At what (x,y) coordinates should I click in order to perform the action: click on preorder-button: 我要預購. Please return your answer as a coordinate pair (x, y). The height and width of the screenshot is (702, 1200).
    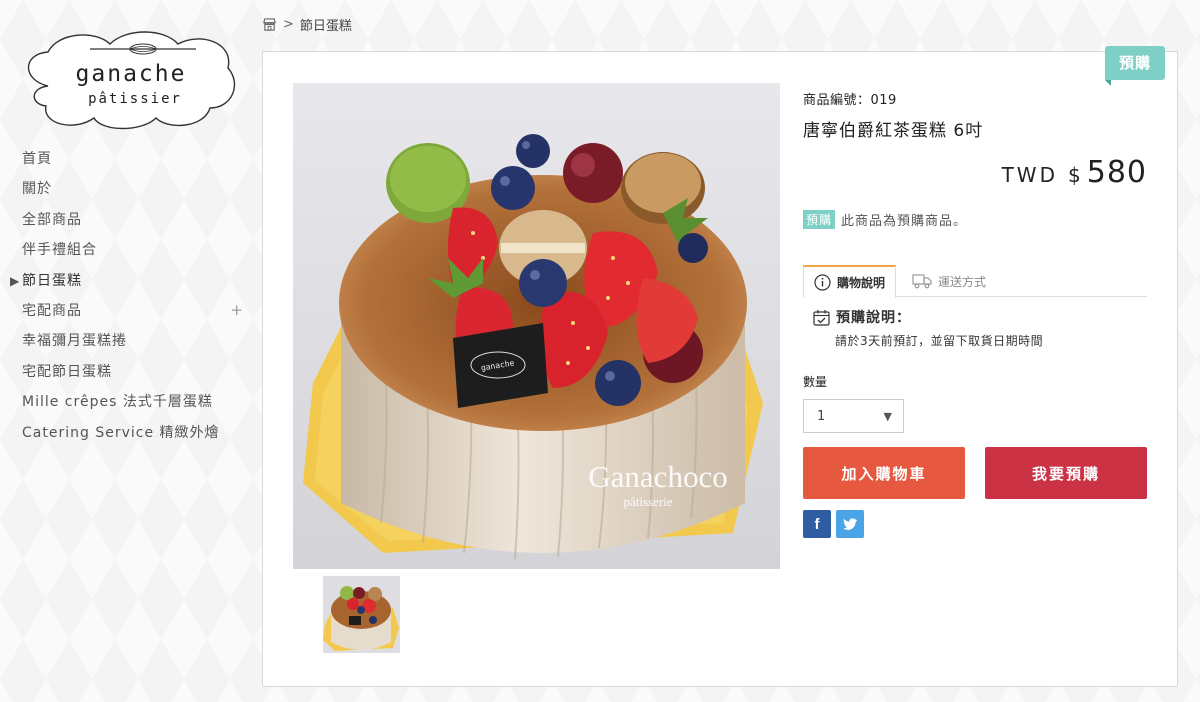
    Looking at the image, I should click on (1066, 473).